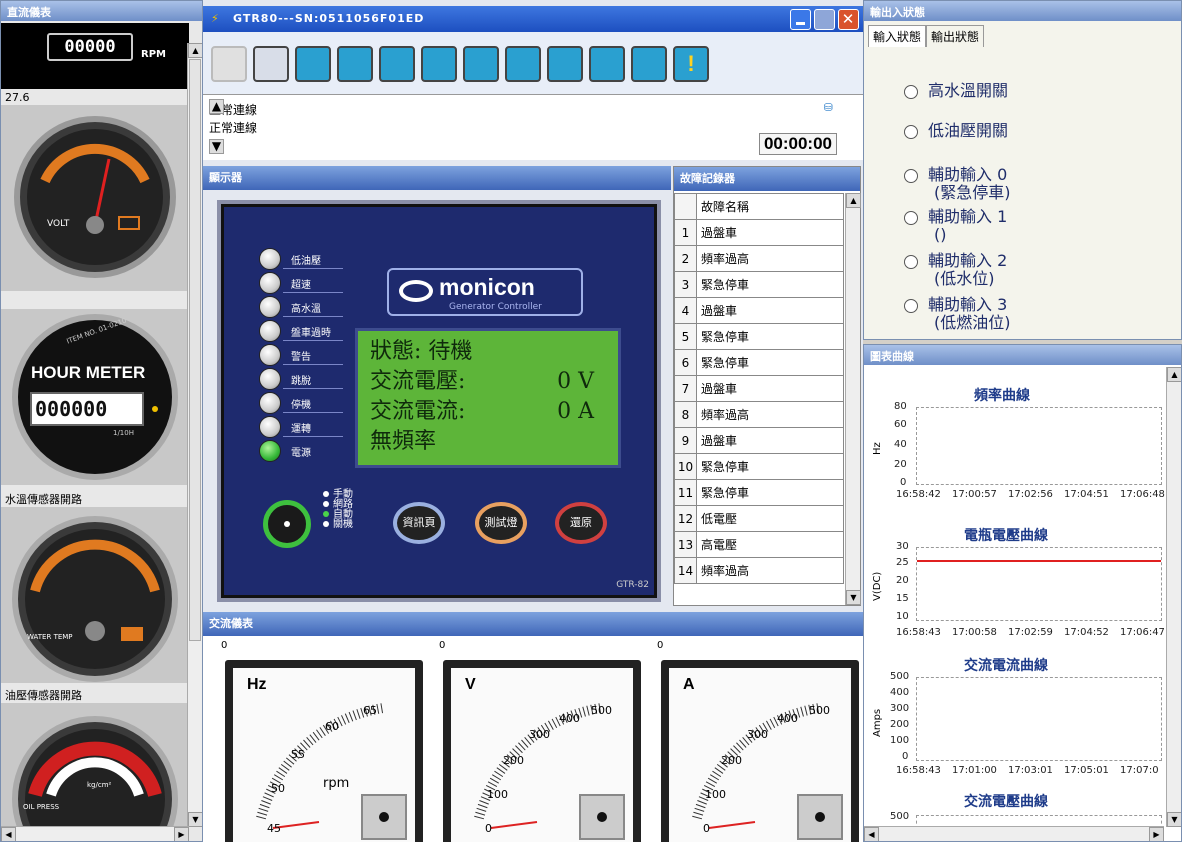 The width and height of the screenshot is (1182, 842). Describe the element at coordinates (101, 11) in the screenshot. I see `dc-meters-title: 直流儀表` at that location.